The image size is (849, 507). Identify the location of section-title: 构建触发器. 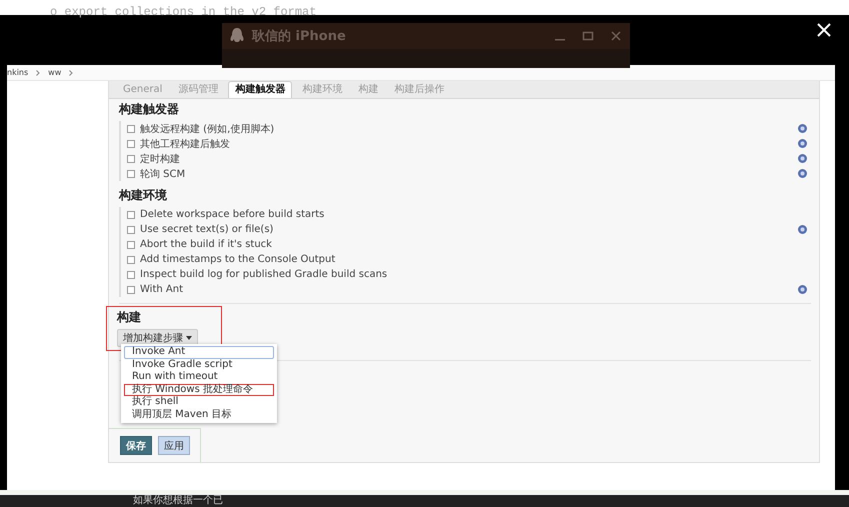
(149, 109).